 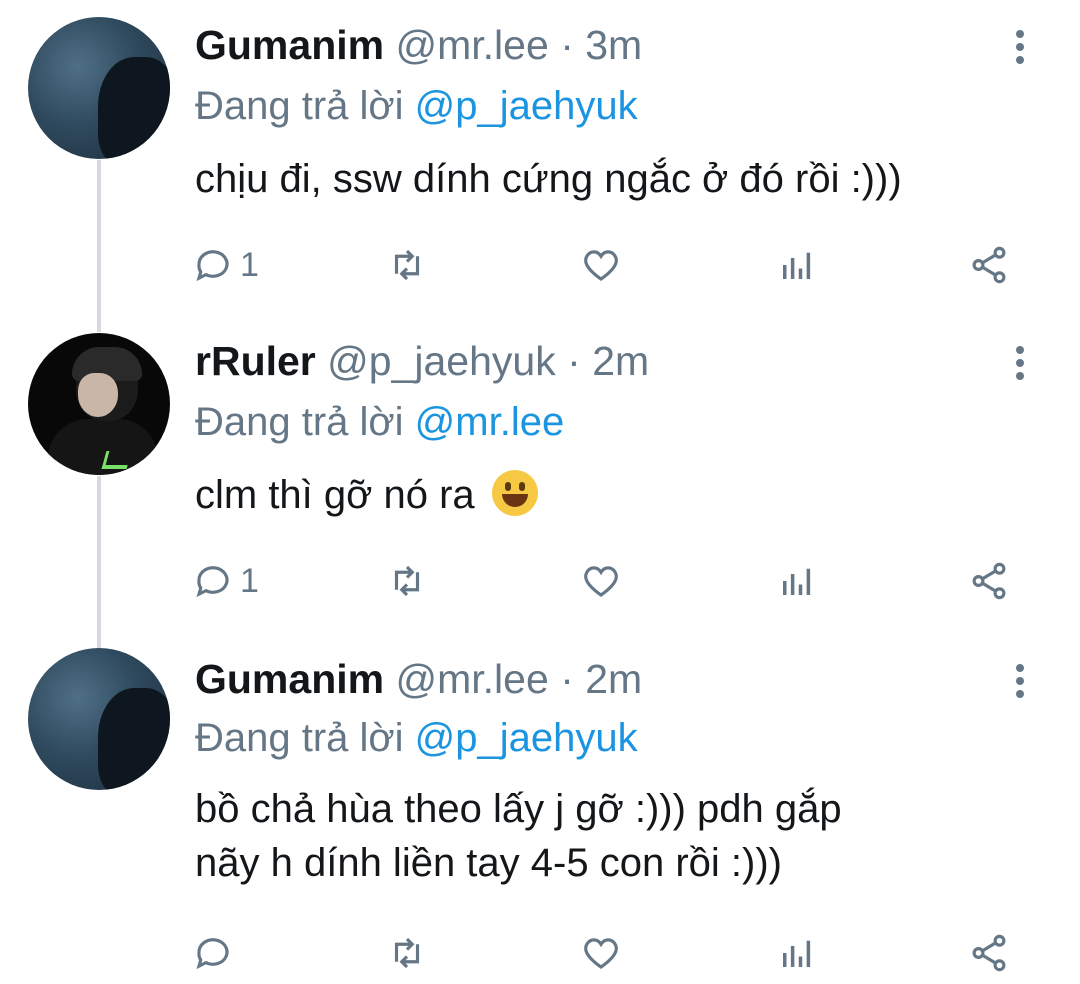 I want to click on action-bar, so click(x=540, y=953).